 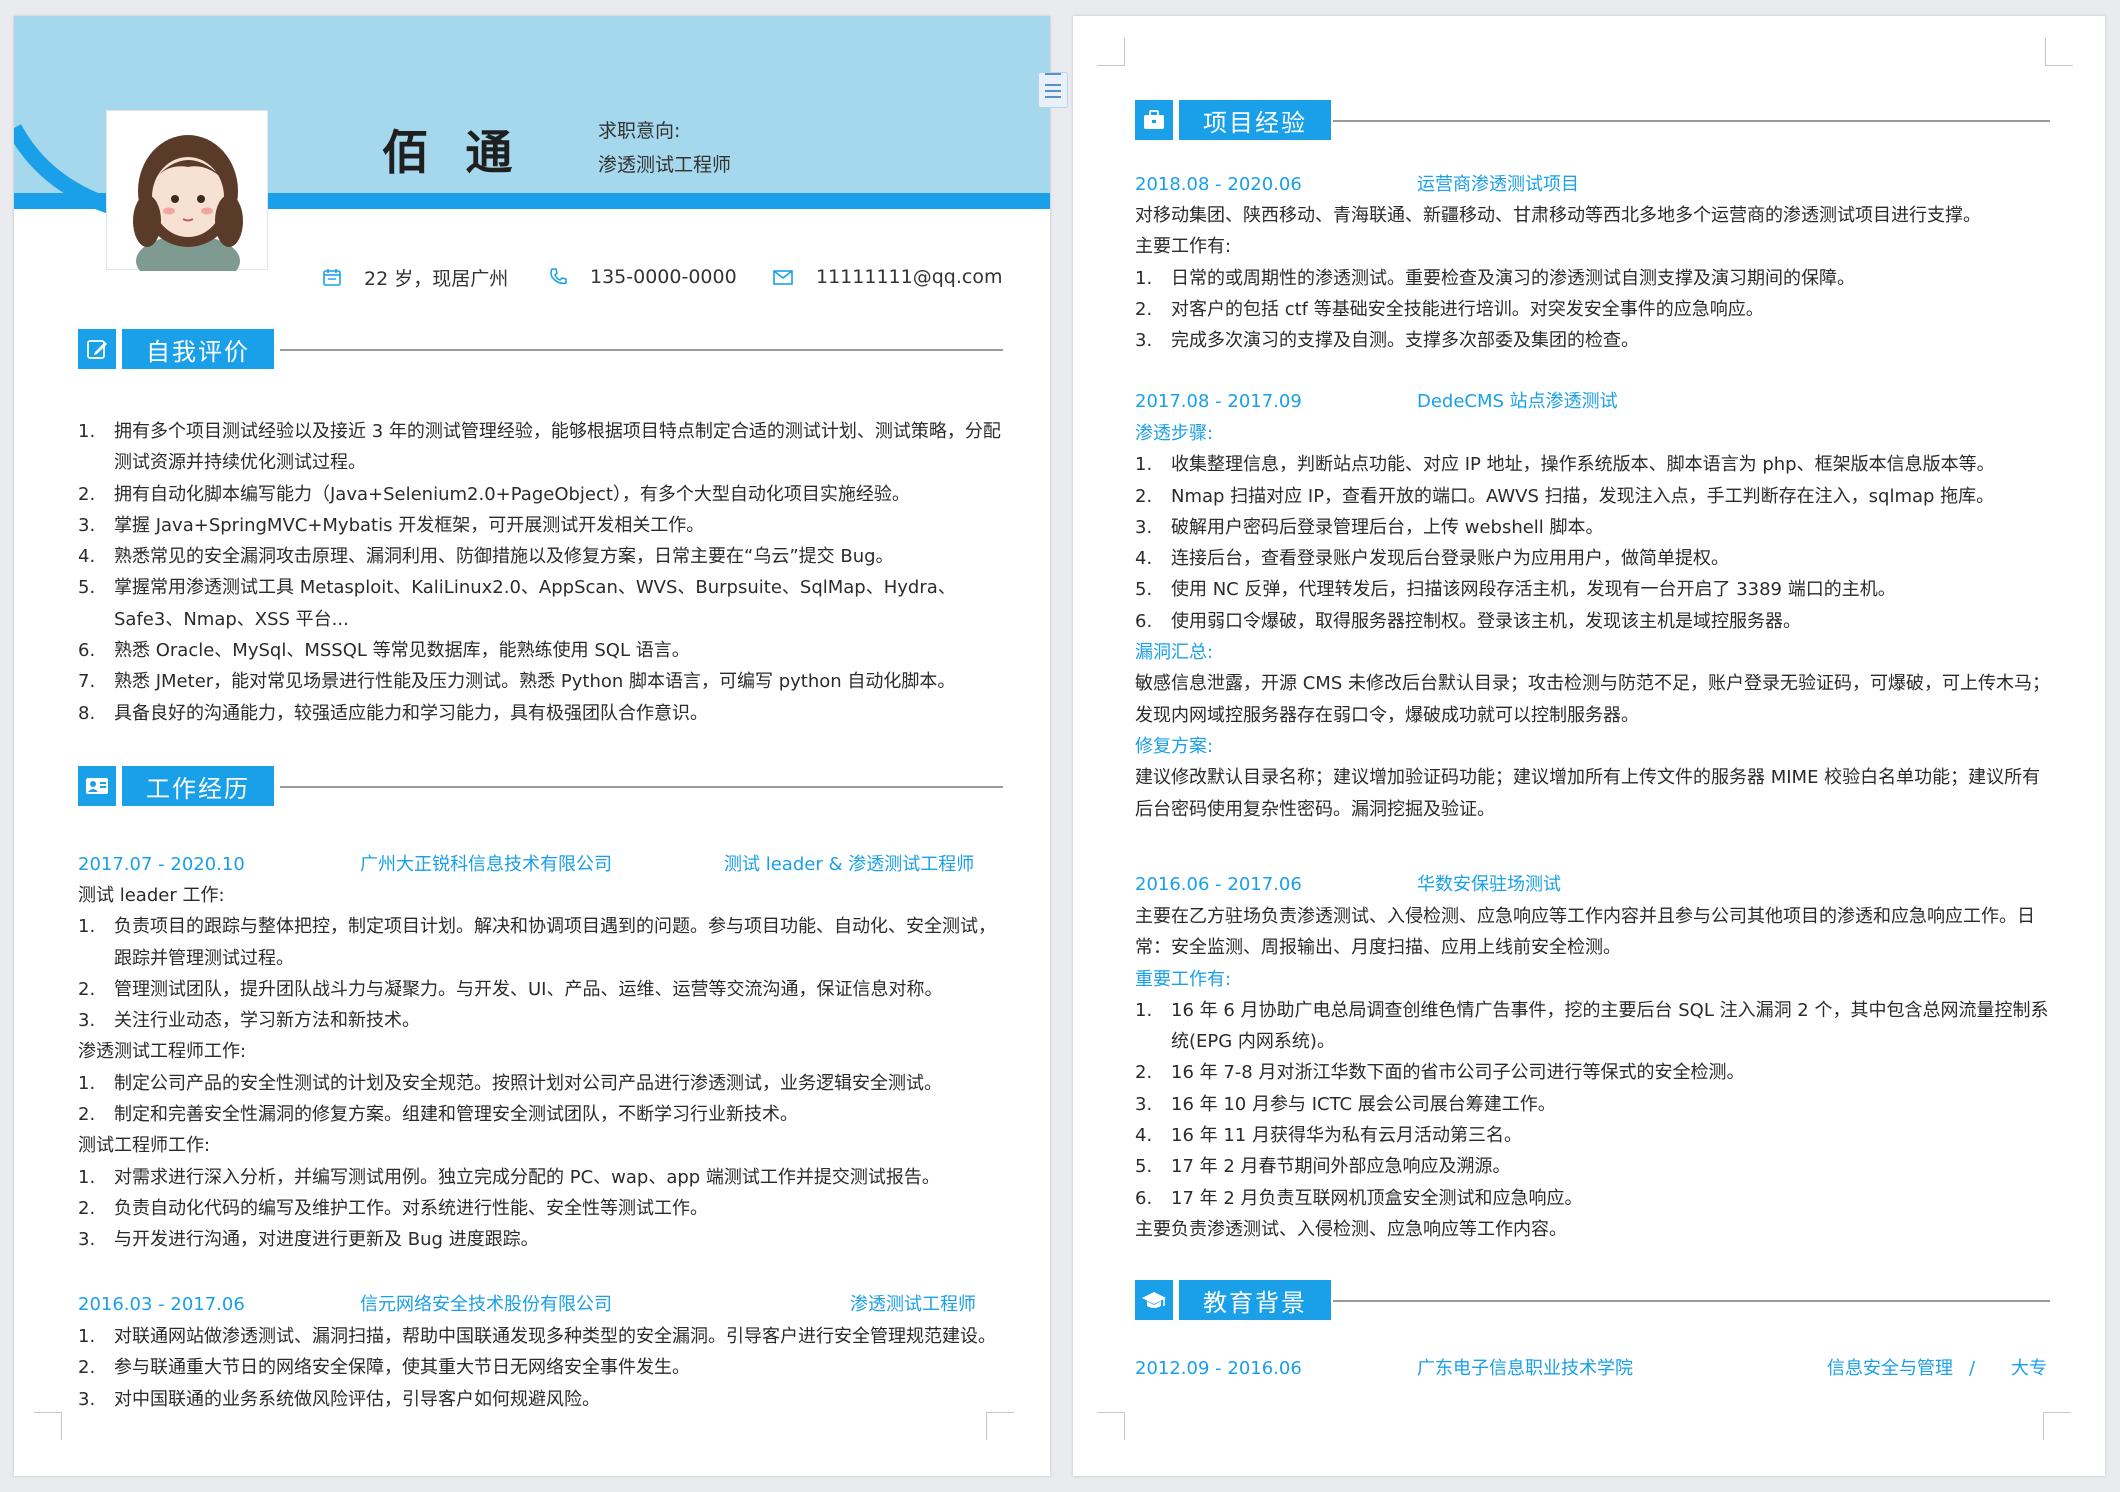 I want to click on email-text: 11111111@qq.com, so click(x=909, y=277).